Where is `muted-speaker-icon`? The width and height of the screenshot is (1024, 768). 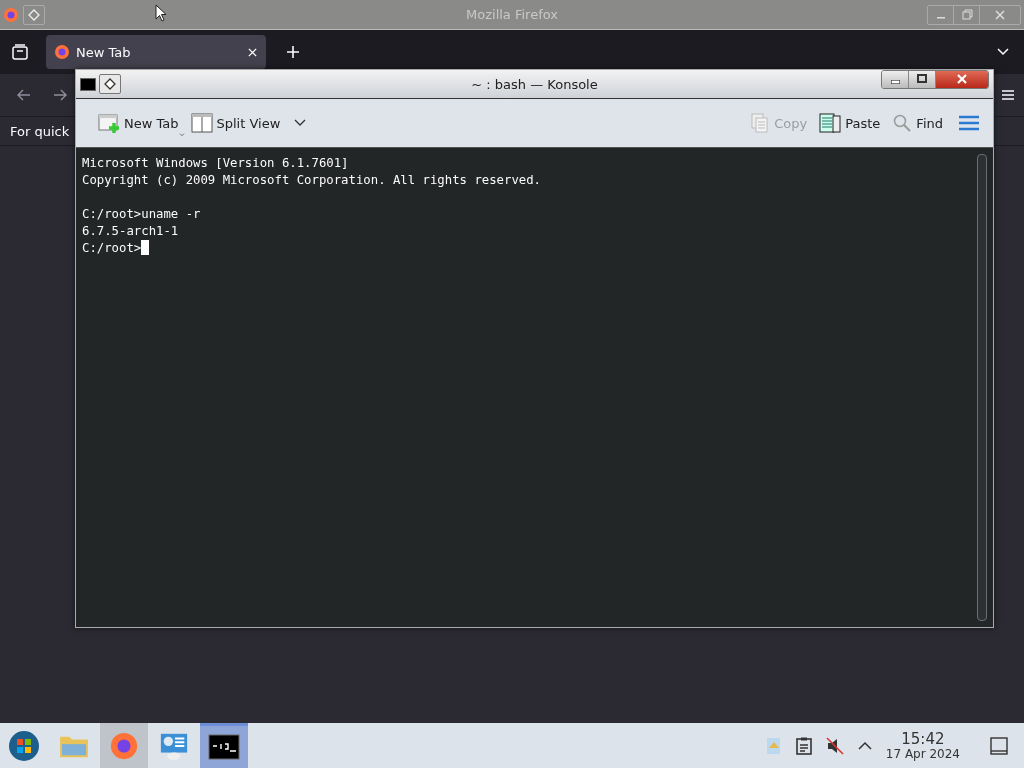 muted-speaker-icon is located at coordinates (834, 745).